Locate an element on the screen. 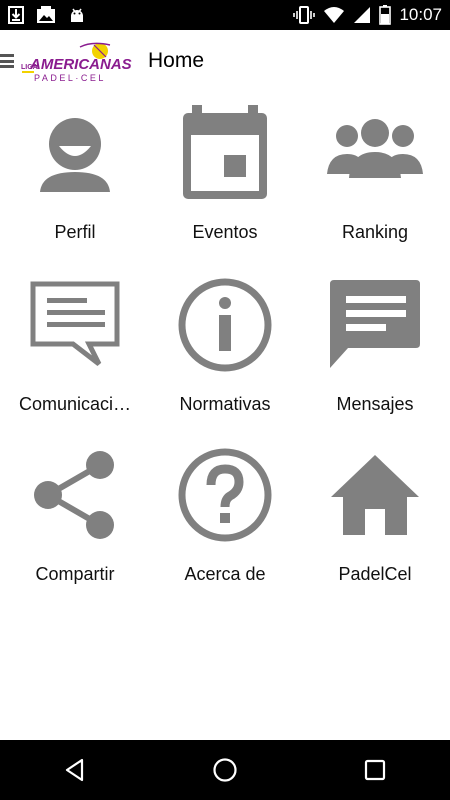 Image resolution: width=450 pixels, height=800 pixels. status-right-icons: 10:07 is located at coordinates (367, 15).